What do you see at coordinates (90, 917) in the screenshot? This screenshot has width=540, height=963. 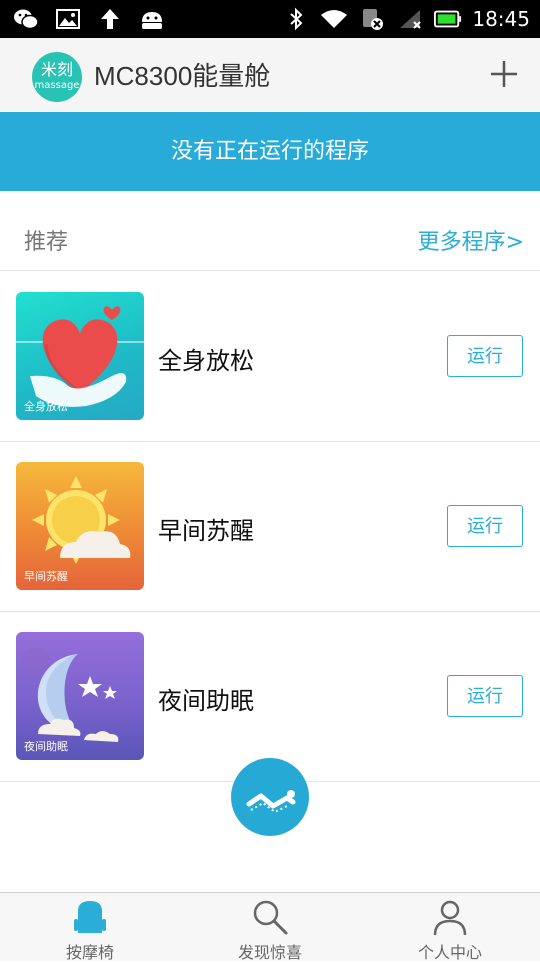 I see `chair-icon` at bounding box center [90, 917].